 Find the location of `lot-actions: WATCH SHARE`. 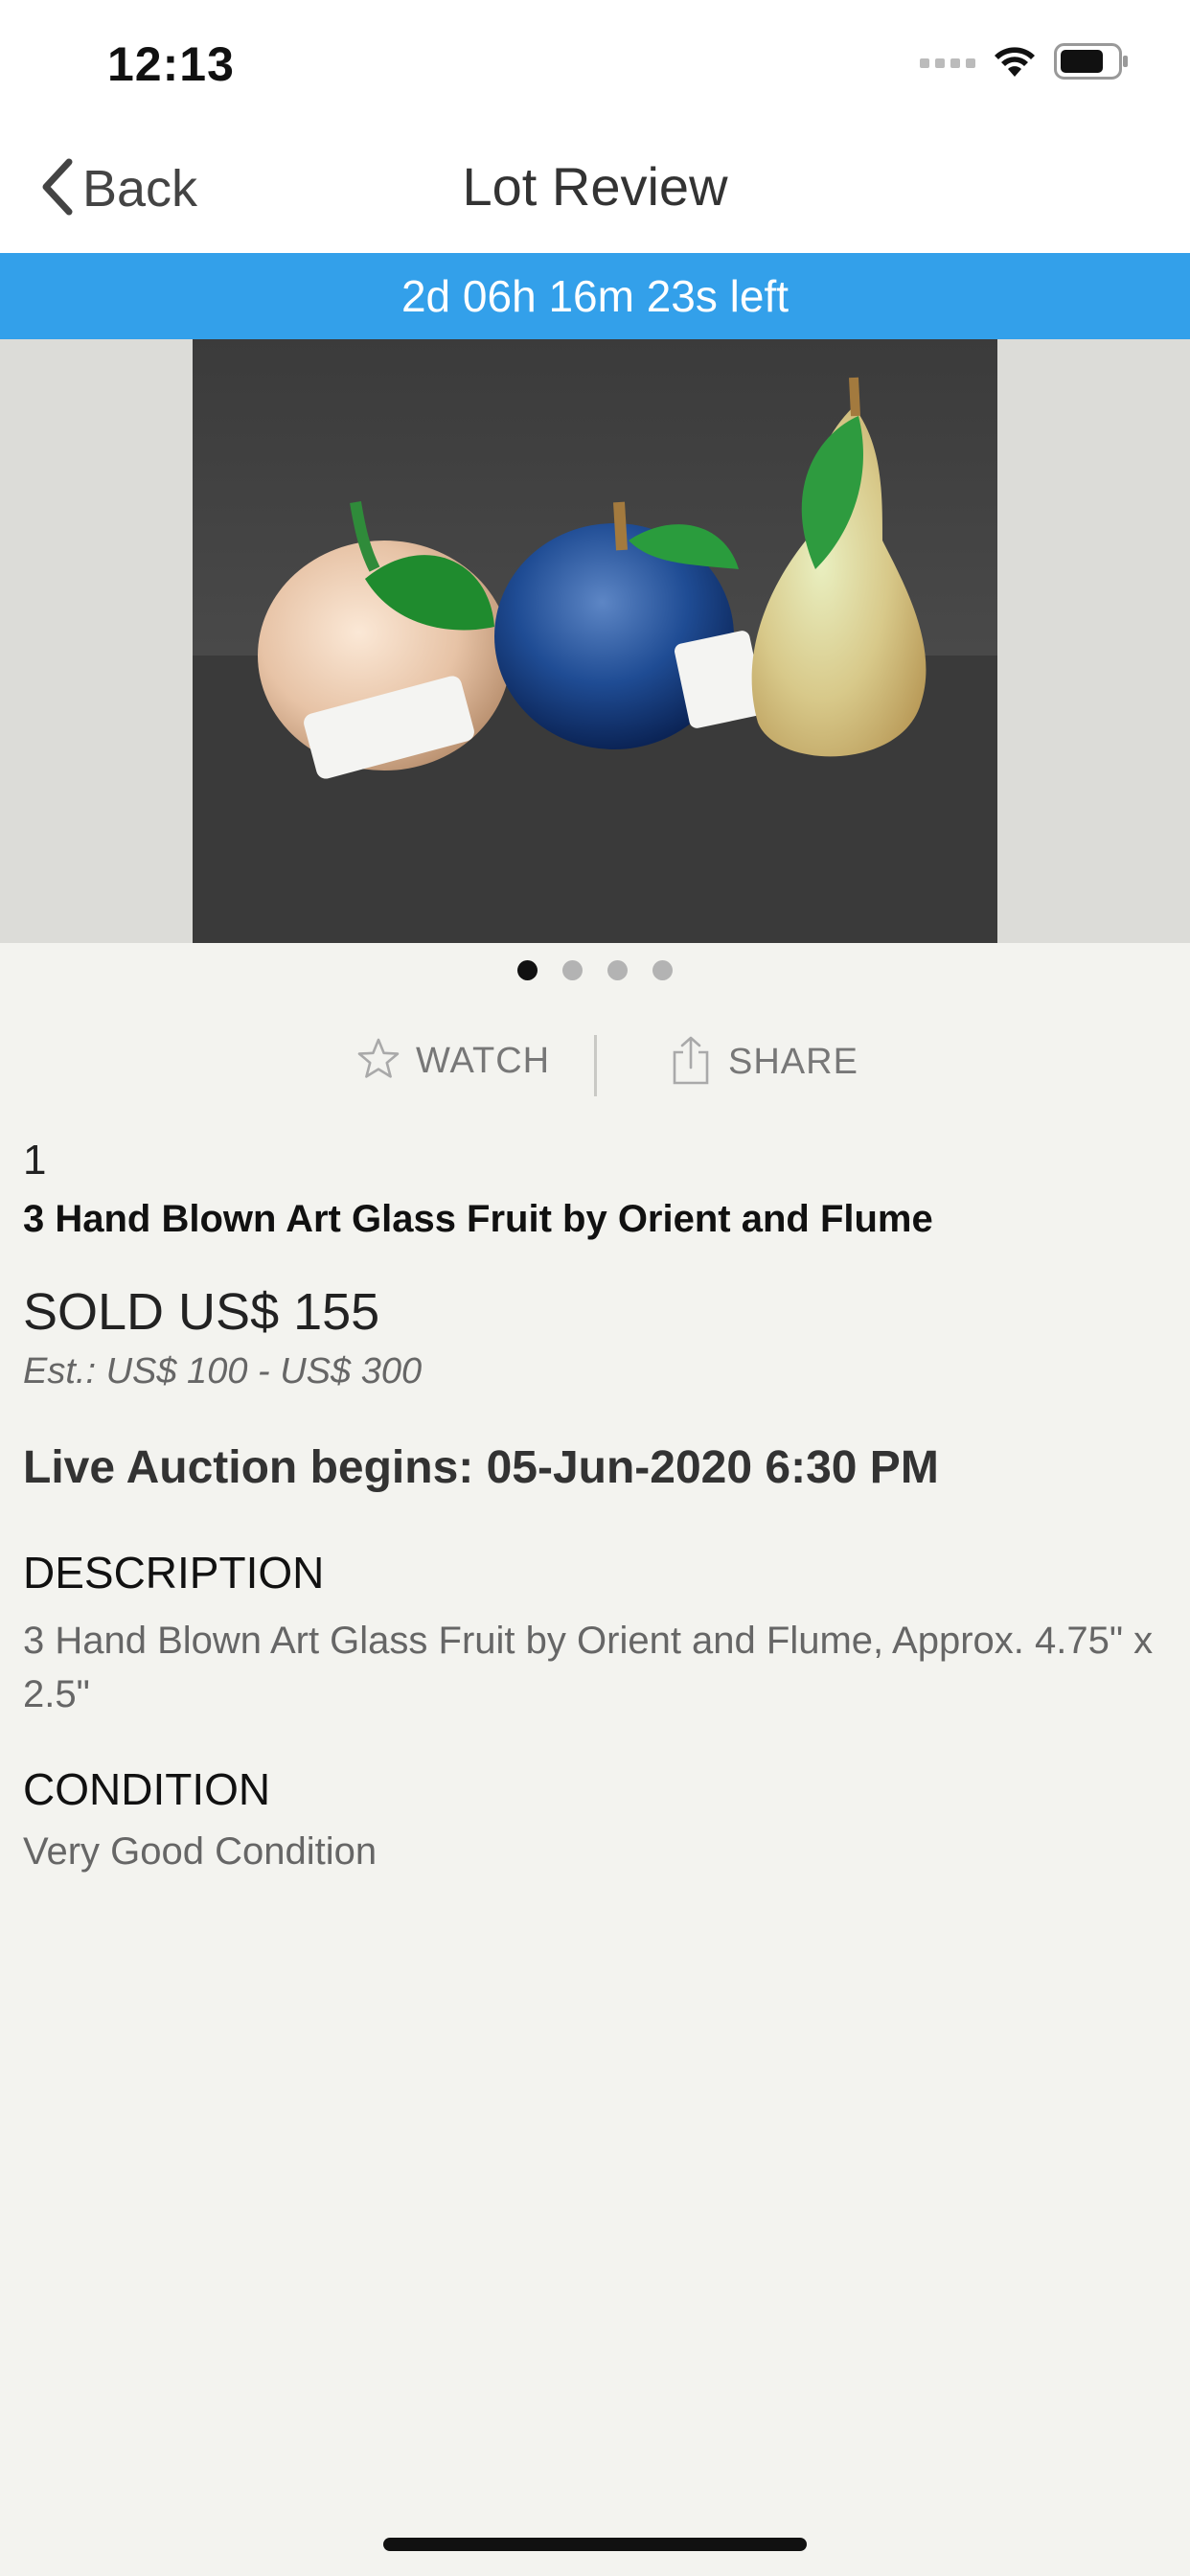

lot-actions: WATCH SHARE is located at coordinates (595, 1064).